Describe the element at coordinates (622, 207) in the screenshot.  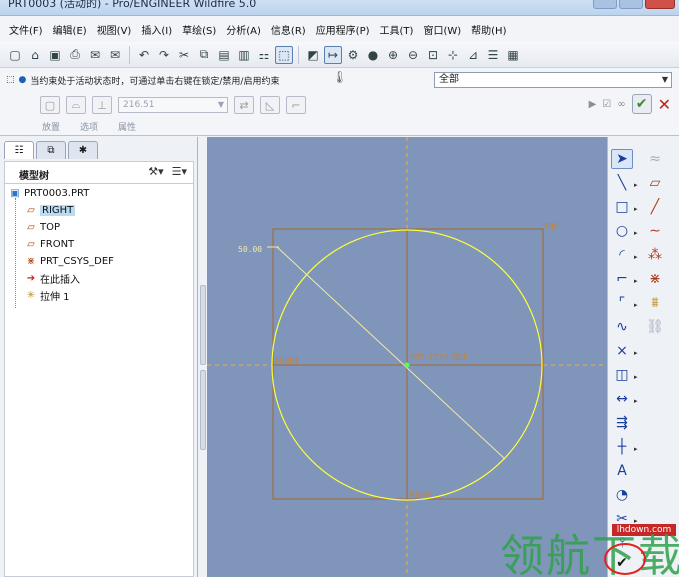
I see `rectangle-icon: □` at that location.